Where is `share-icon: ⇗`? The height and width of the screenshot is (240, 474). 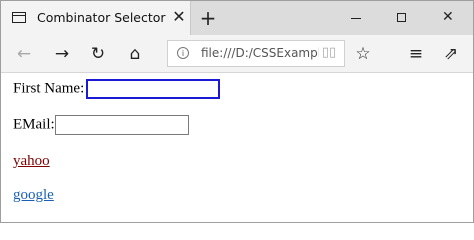
share-icon: ⇗ is located at coordinates (451, 54).